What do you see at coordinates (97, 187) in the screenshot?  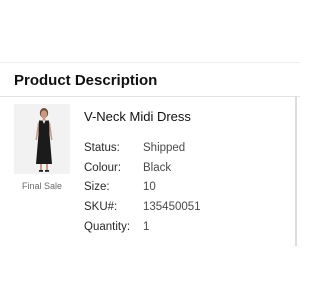 I see `size-label: Size:` at bounding box center [97, 187].